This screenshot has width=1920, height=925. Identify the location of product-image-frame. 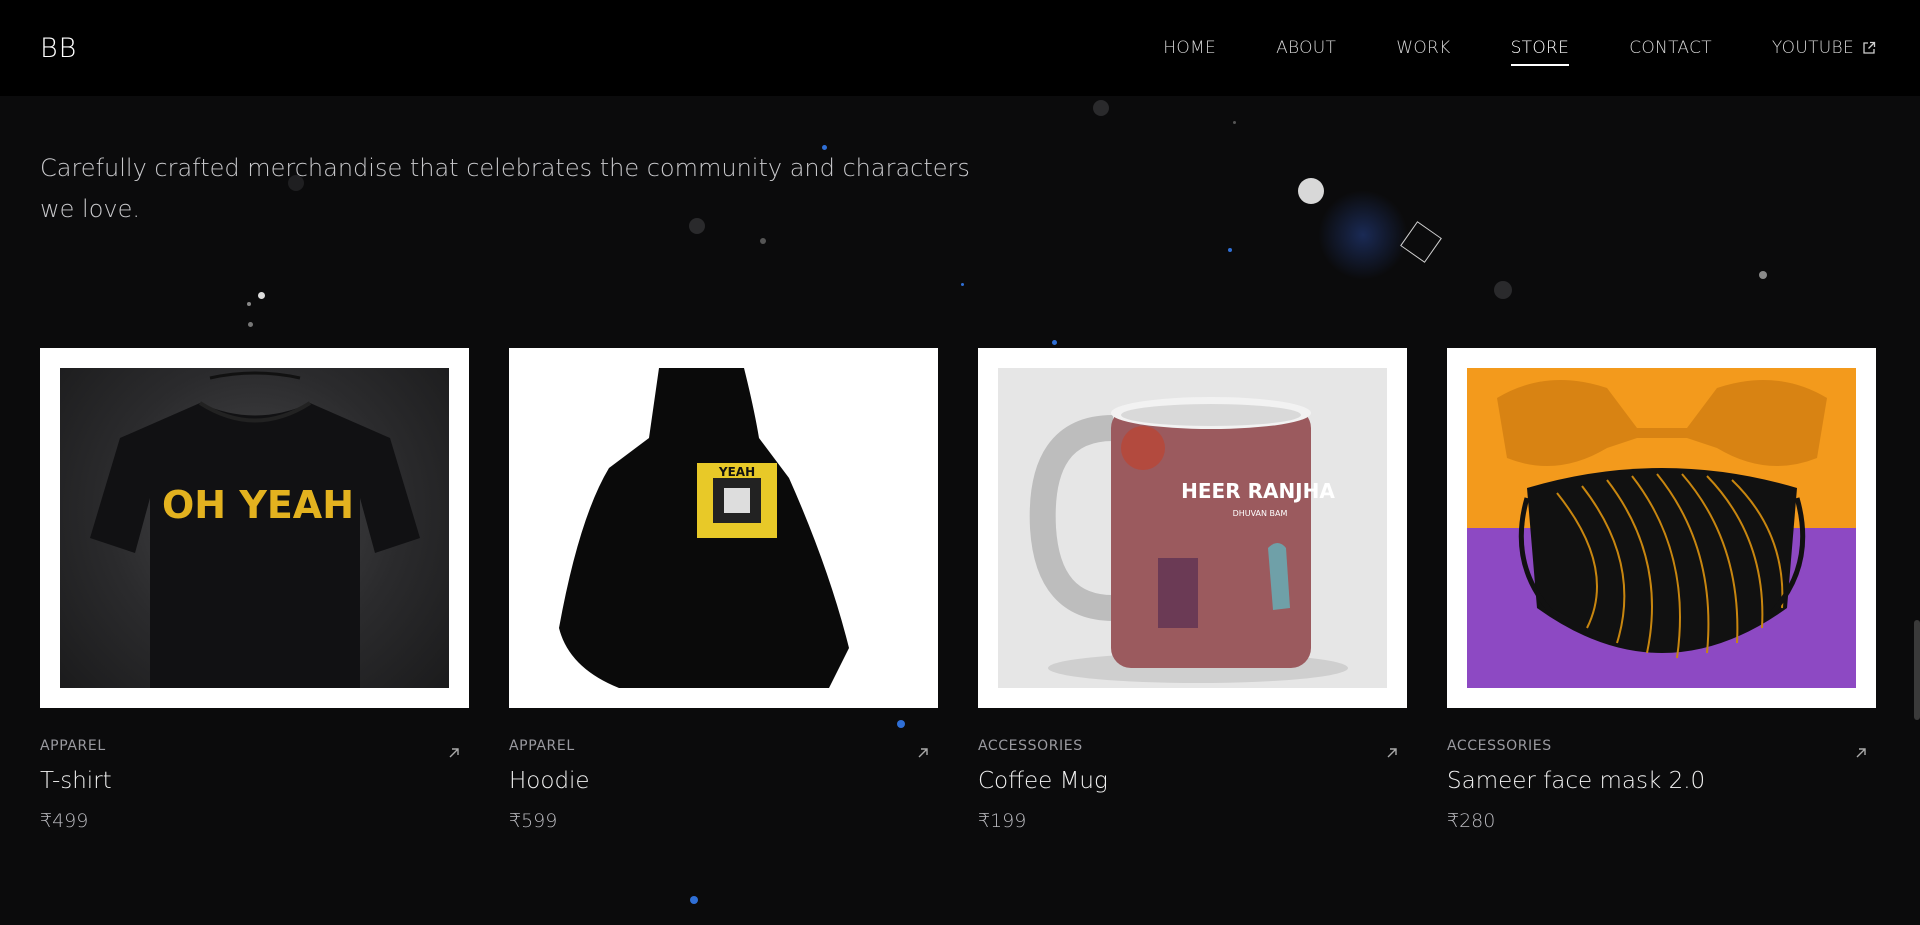
(1661, 528).